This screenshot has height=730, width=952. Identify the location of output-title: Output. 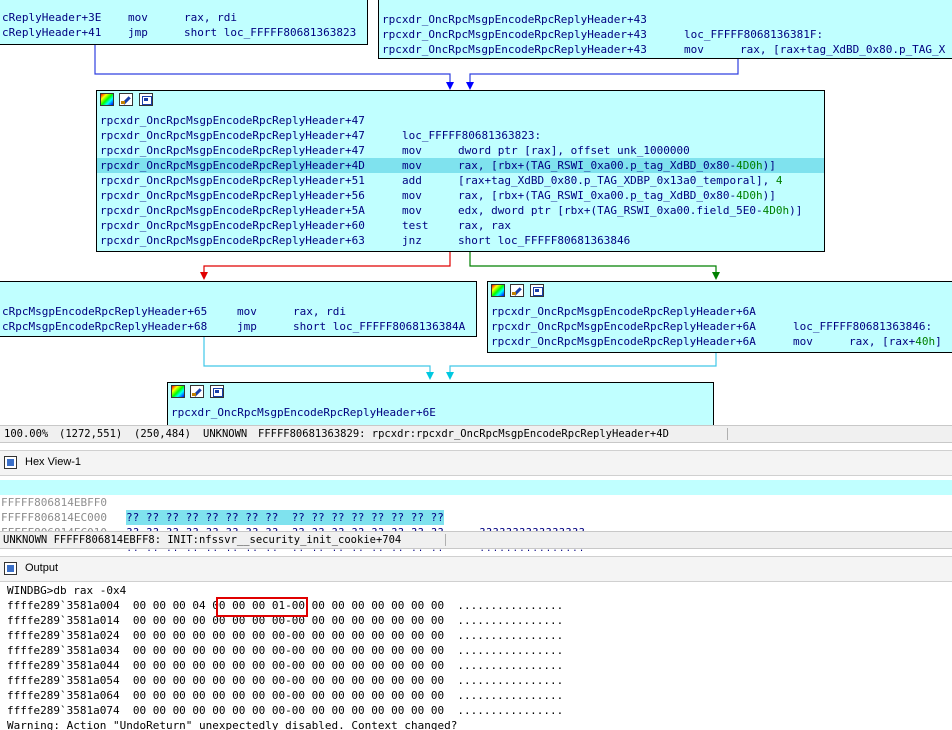
(42, 568).